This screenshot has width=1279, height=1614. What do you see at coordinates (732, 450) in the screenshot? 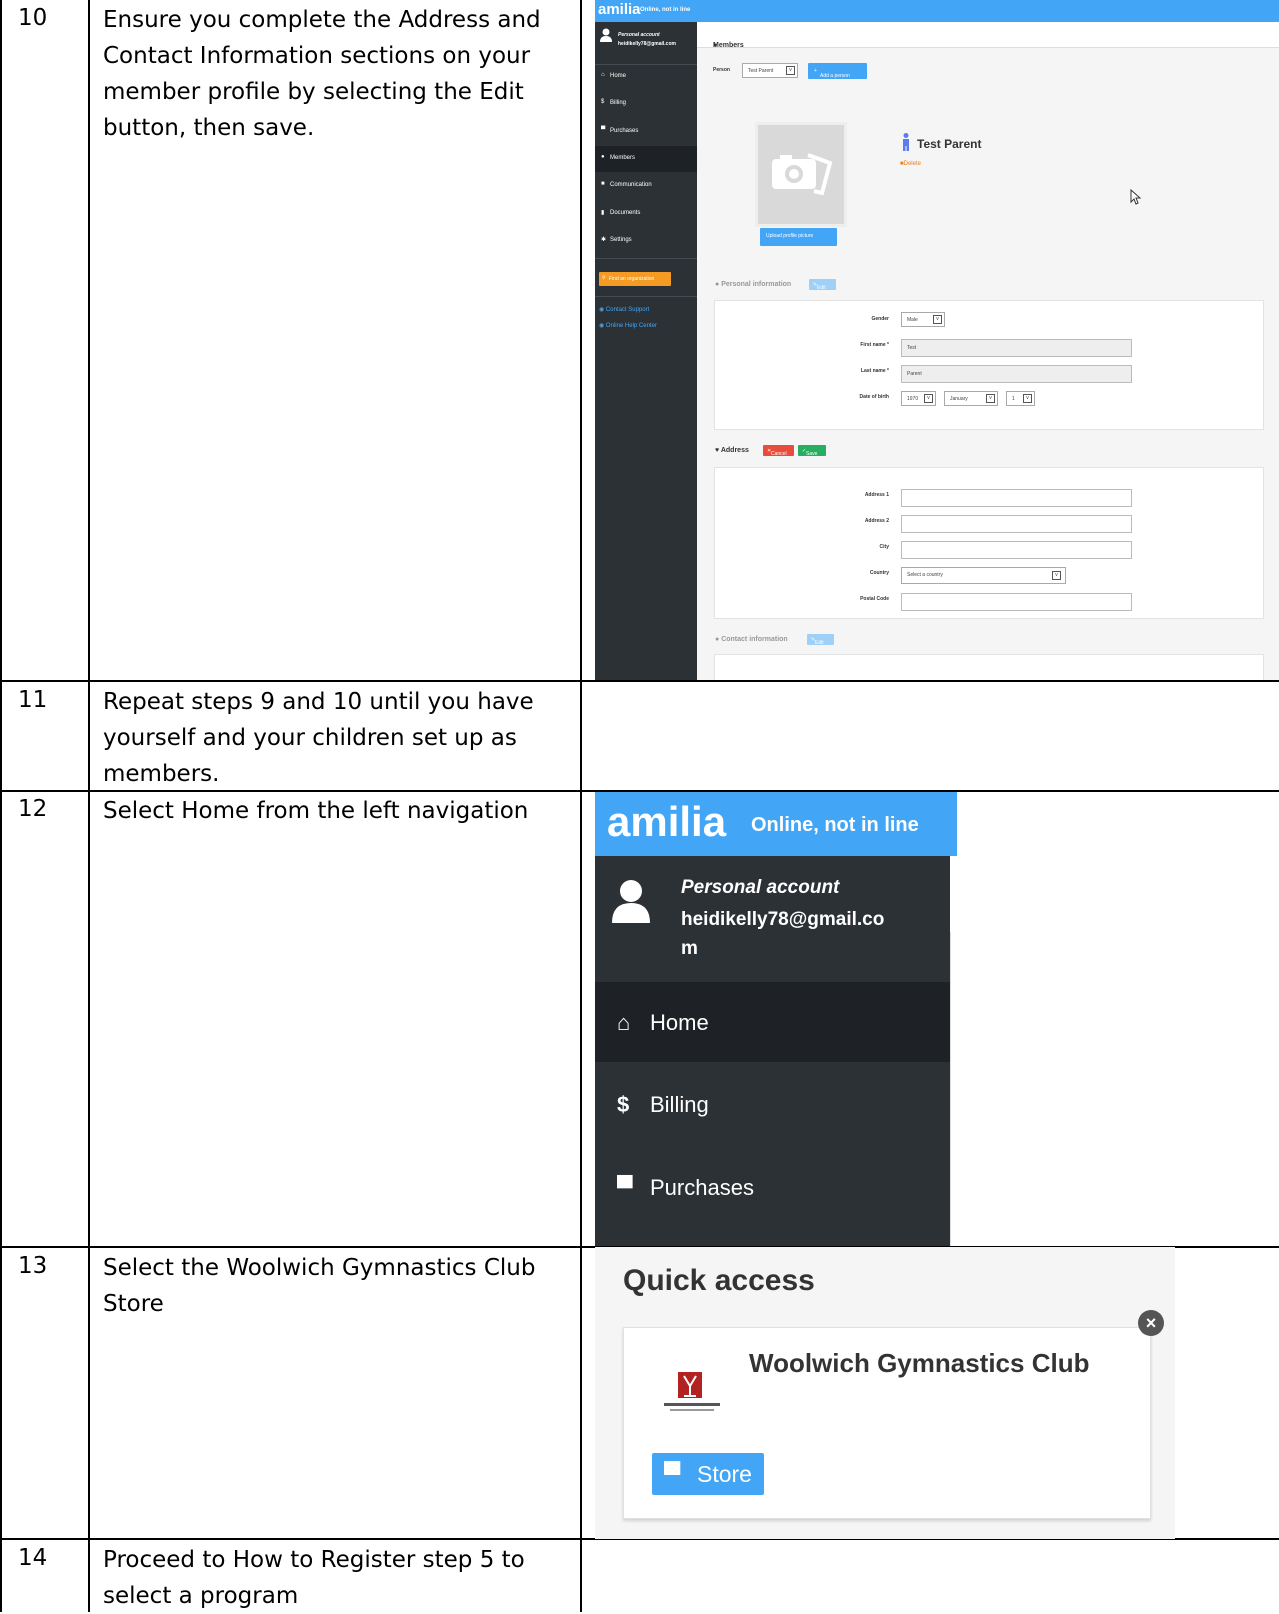
I see `address-title: ♥ Address` at bounding box center [732, 450].